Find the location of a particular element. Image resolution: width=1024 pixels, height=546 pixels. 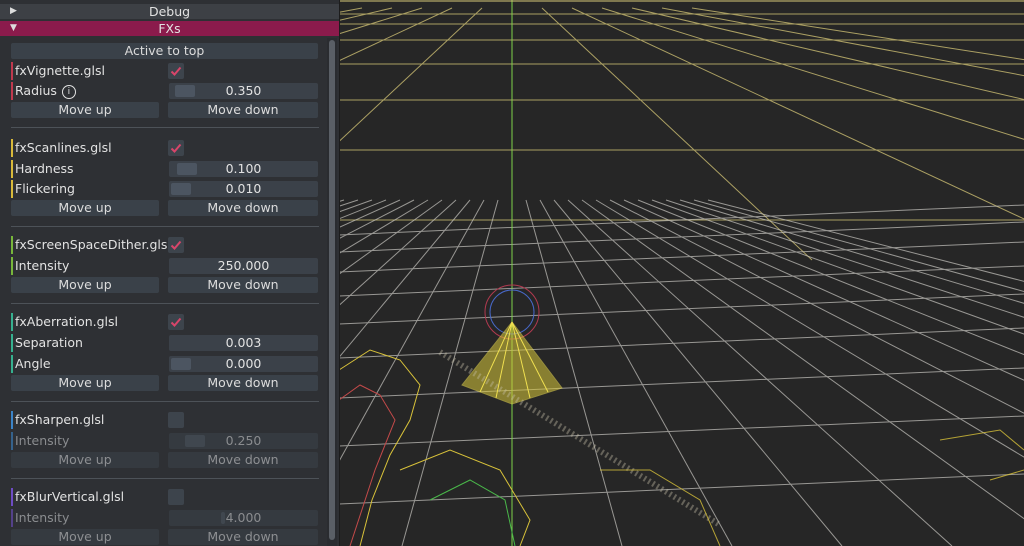

debug-header: ▶ Debug is located at coordinates (169, 11).